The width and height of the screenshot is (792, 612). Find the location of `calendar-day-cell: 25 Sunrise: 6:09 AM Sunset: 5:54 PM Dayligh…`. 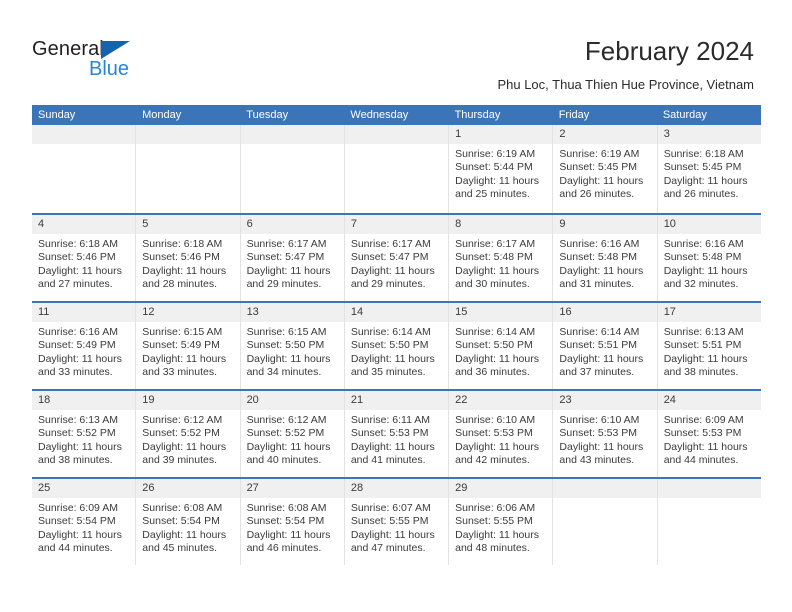

calendar-day-cell: 25 Sunrise: 6:09 AM Sunset: 5:54 PM Dayligh… is located at coordinates (84, 522).